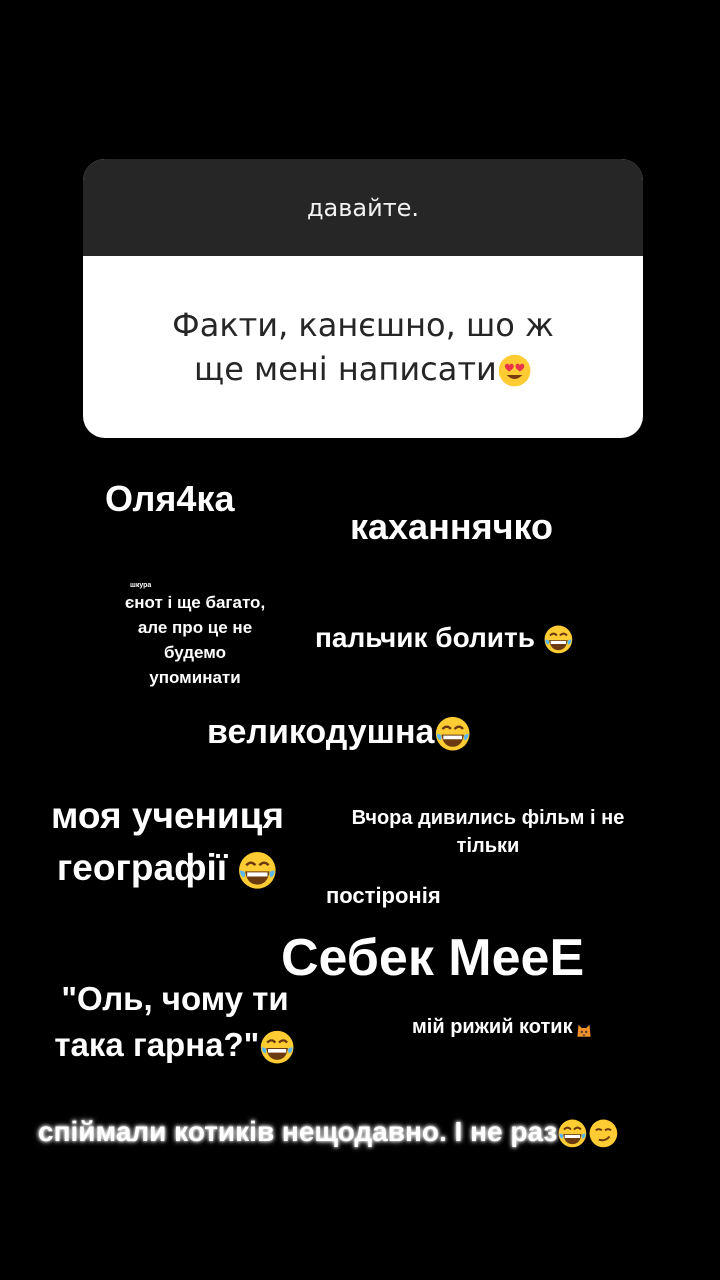 This screenshot has width=720, height=1280. I want to click on cat-emoji-icon, so click(584, 1028).